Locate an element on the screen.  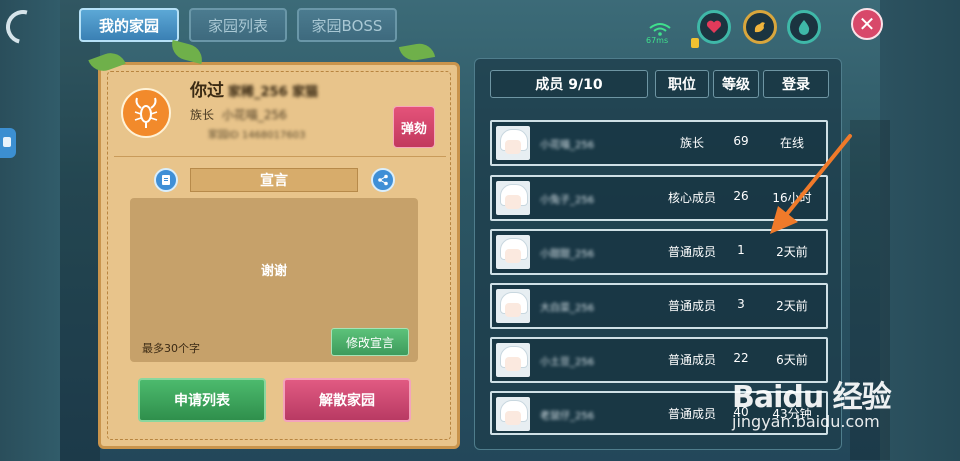
heart-icon is located at coordinates (714, 26).